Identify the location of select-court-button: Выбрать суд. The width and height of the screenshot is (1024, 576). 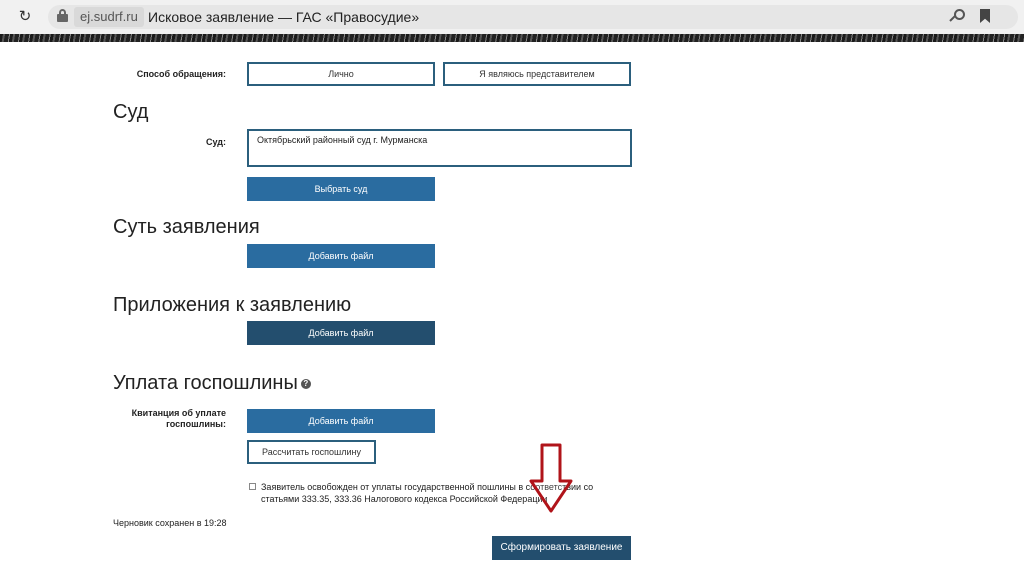
(341, 189).